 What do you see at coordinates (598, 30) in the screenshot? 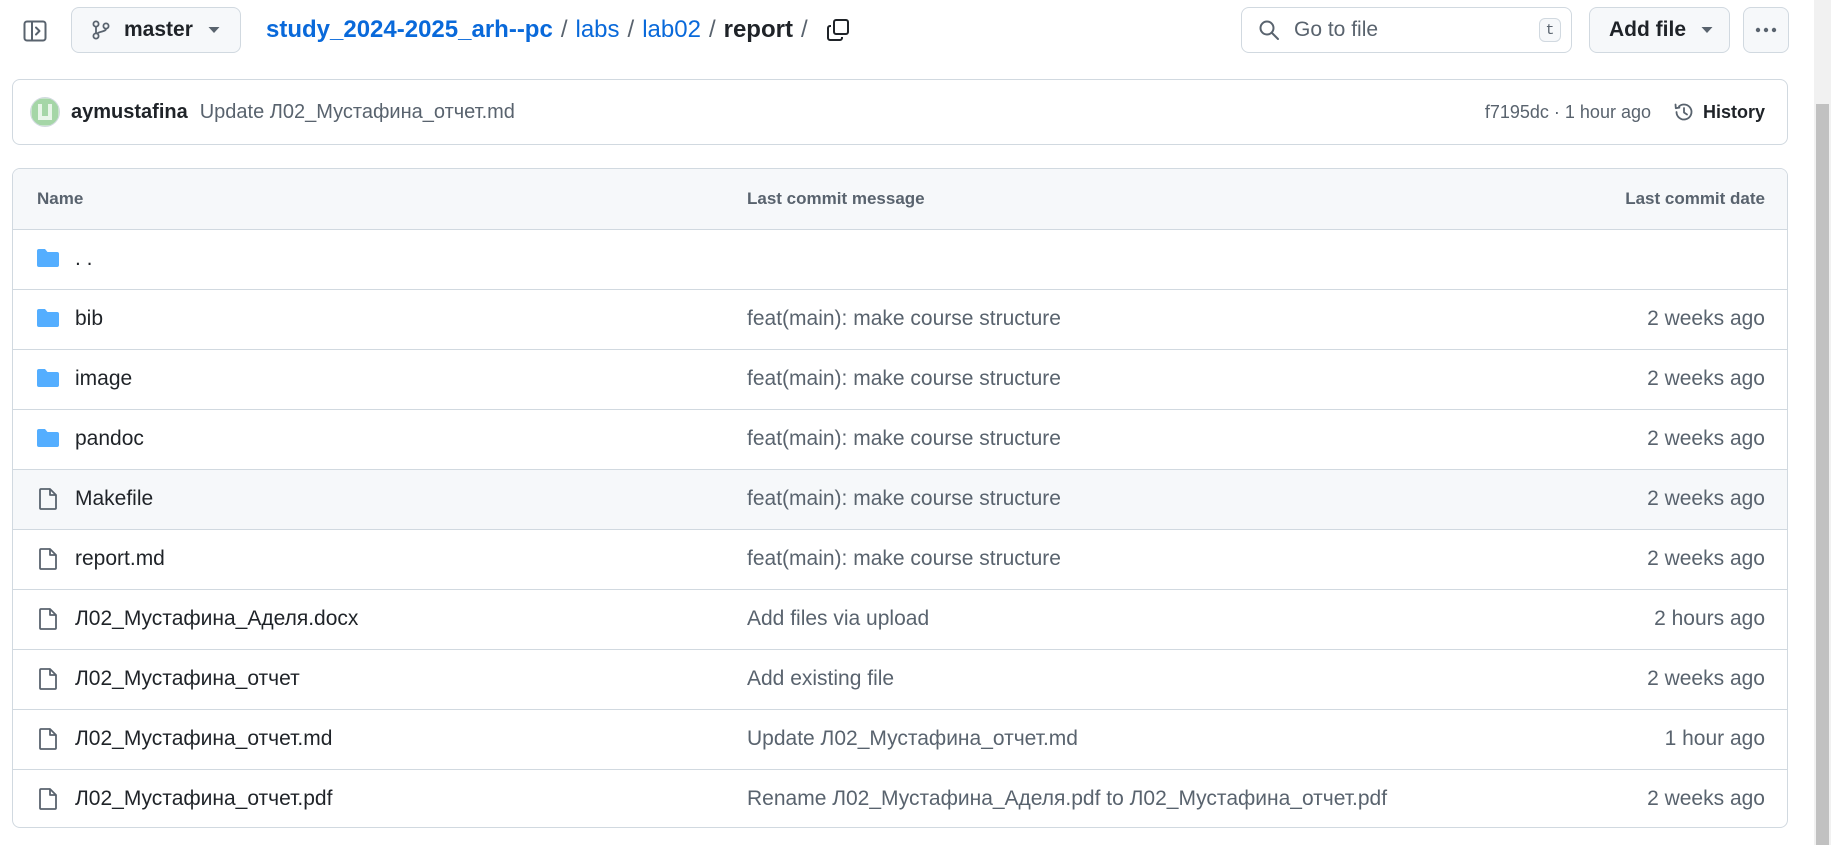
I see `breadcrumb-labs-link: labs` at bounding box center [598, 30].